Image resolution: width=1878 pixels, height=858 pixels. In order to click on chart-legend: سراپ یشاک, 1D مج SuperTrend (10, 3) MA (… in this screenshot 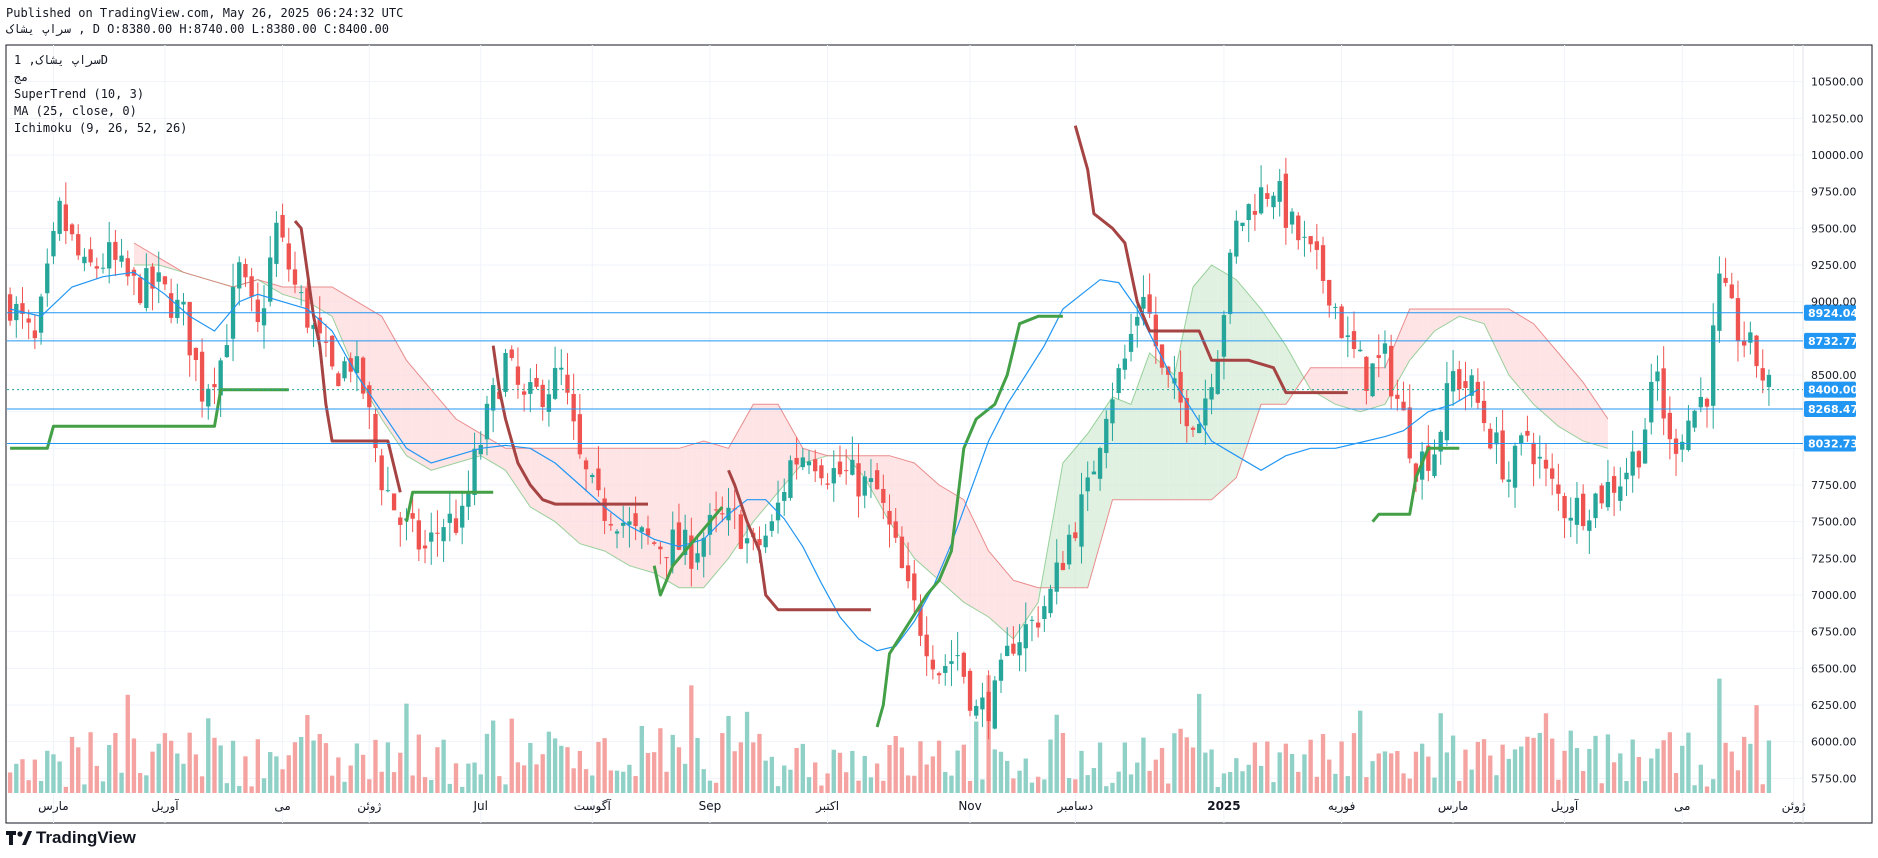, I will do `click(100, 94)`.